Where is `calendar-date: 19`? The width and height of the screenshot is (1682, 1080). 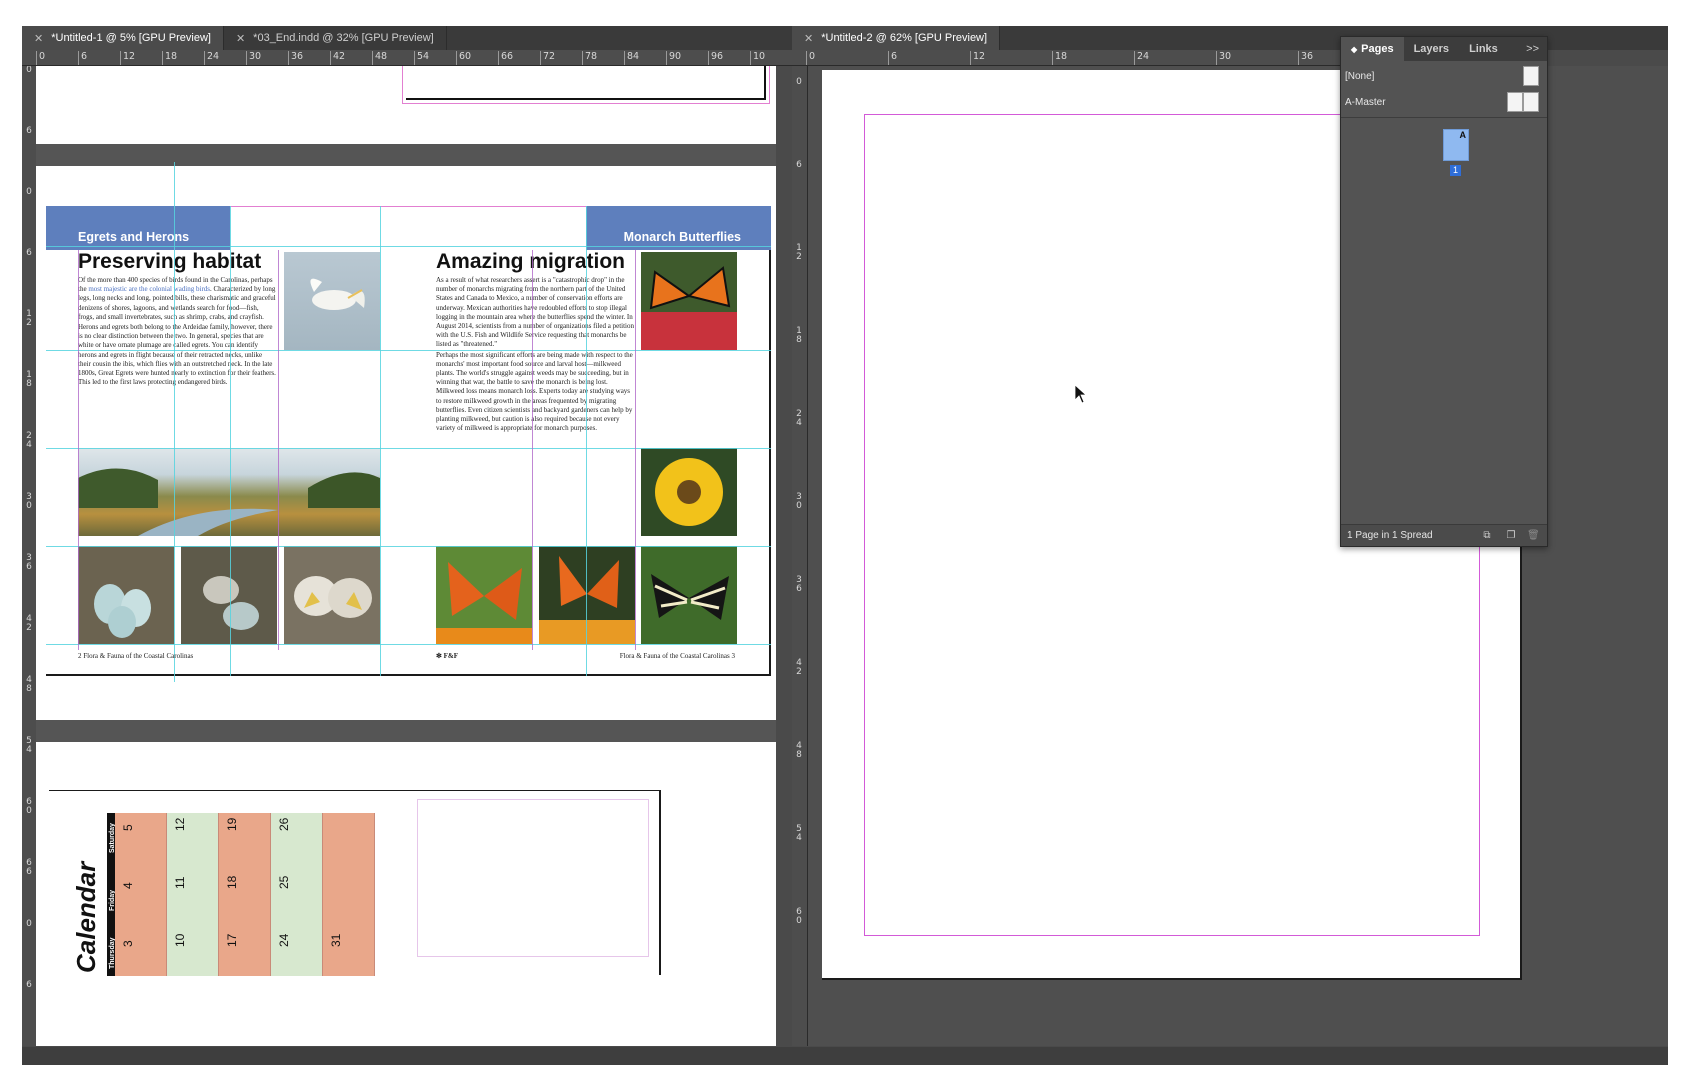 calendar-date: 19 is located at coordinates (232, 824).